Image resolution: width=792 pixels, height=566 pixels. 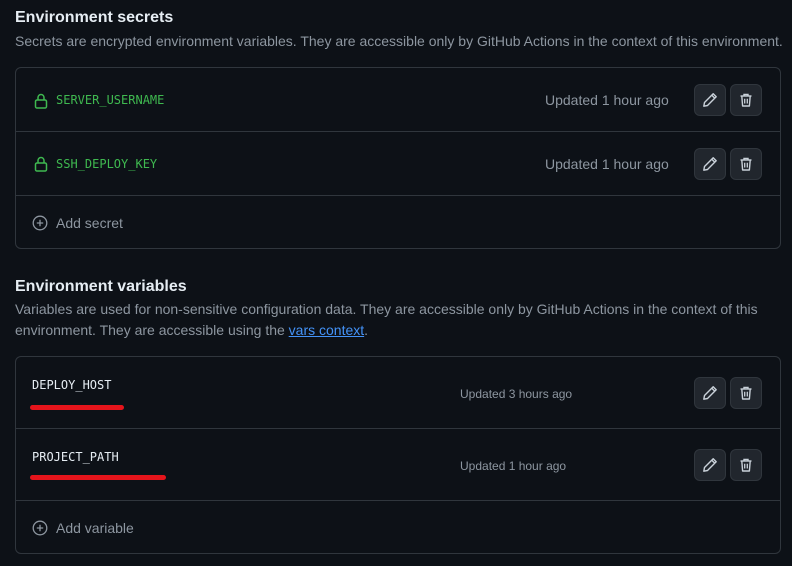 I want to click on secrets-section-title: Environment secrets, so click(x=94, y=17).